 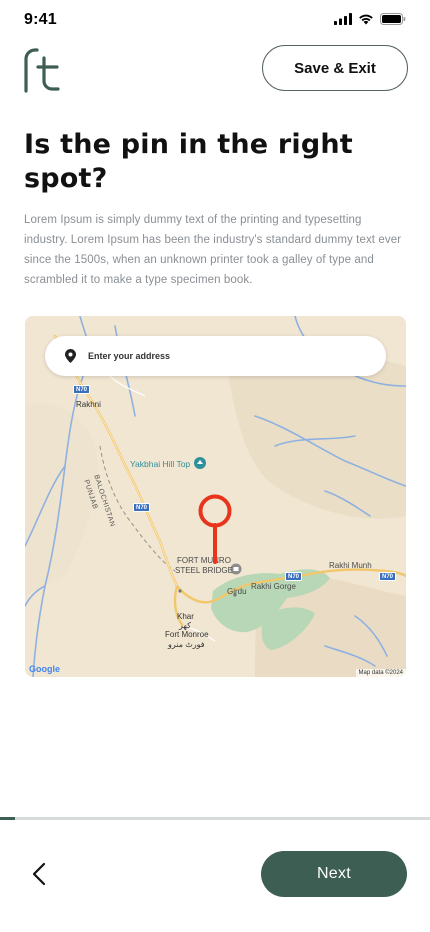 I want to click on wifi-icon, so click(x=366, y=19).